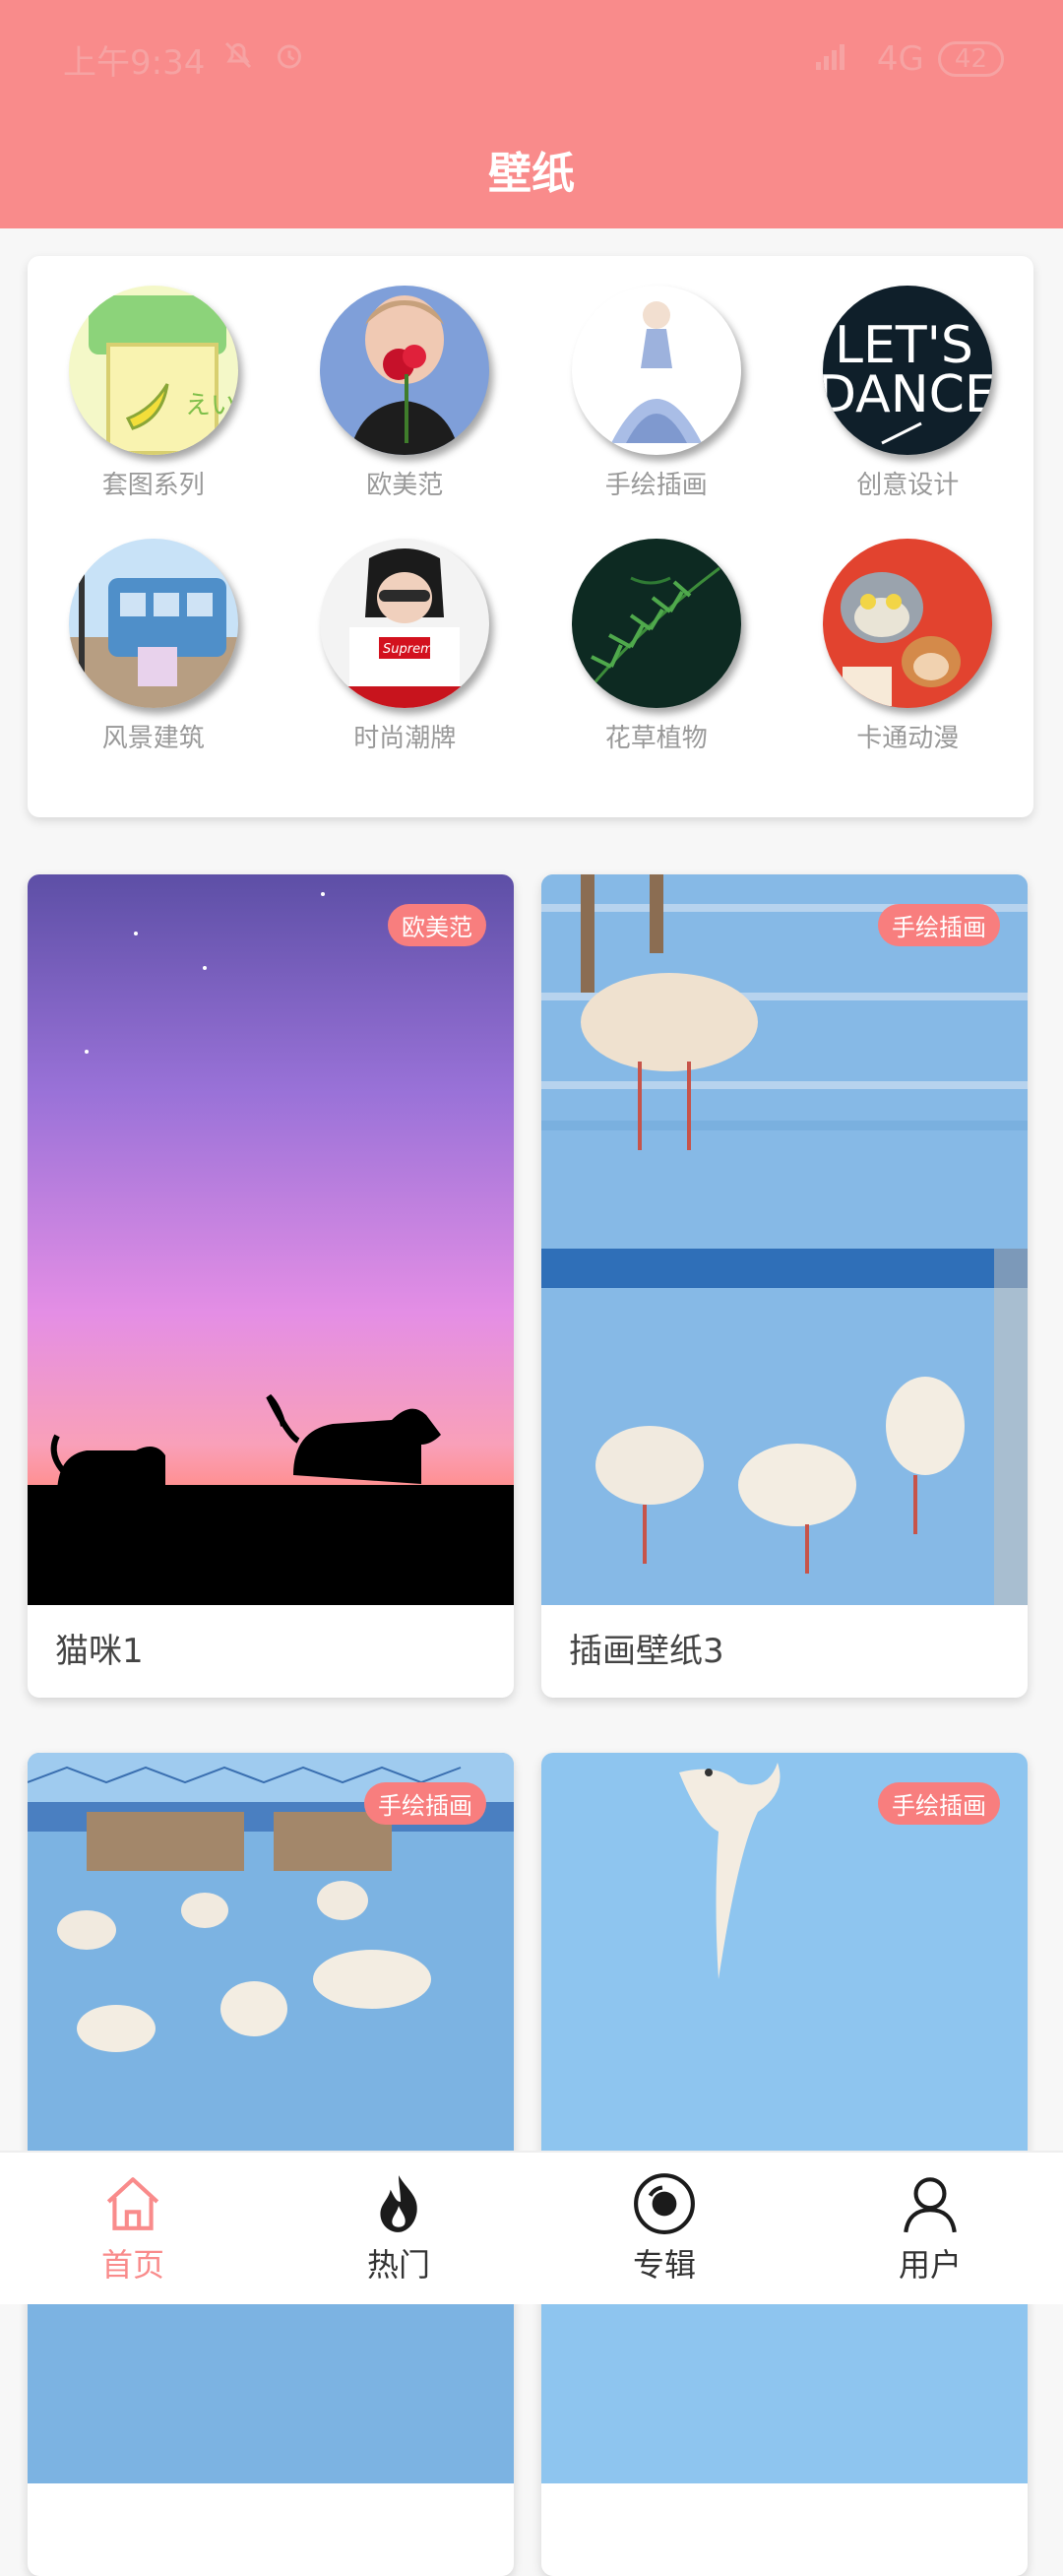 This screenshot has height=2576, width=1063. I want to click on mute-icon, so click(238, 59).